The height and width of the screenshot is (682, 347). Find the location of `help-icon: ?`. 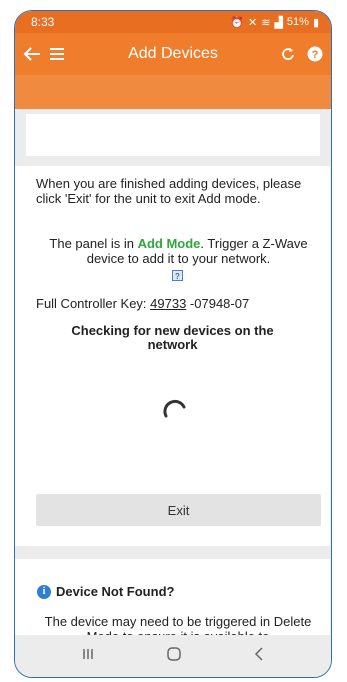

help-icon: ? is located at coordinates (315, 54).